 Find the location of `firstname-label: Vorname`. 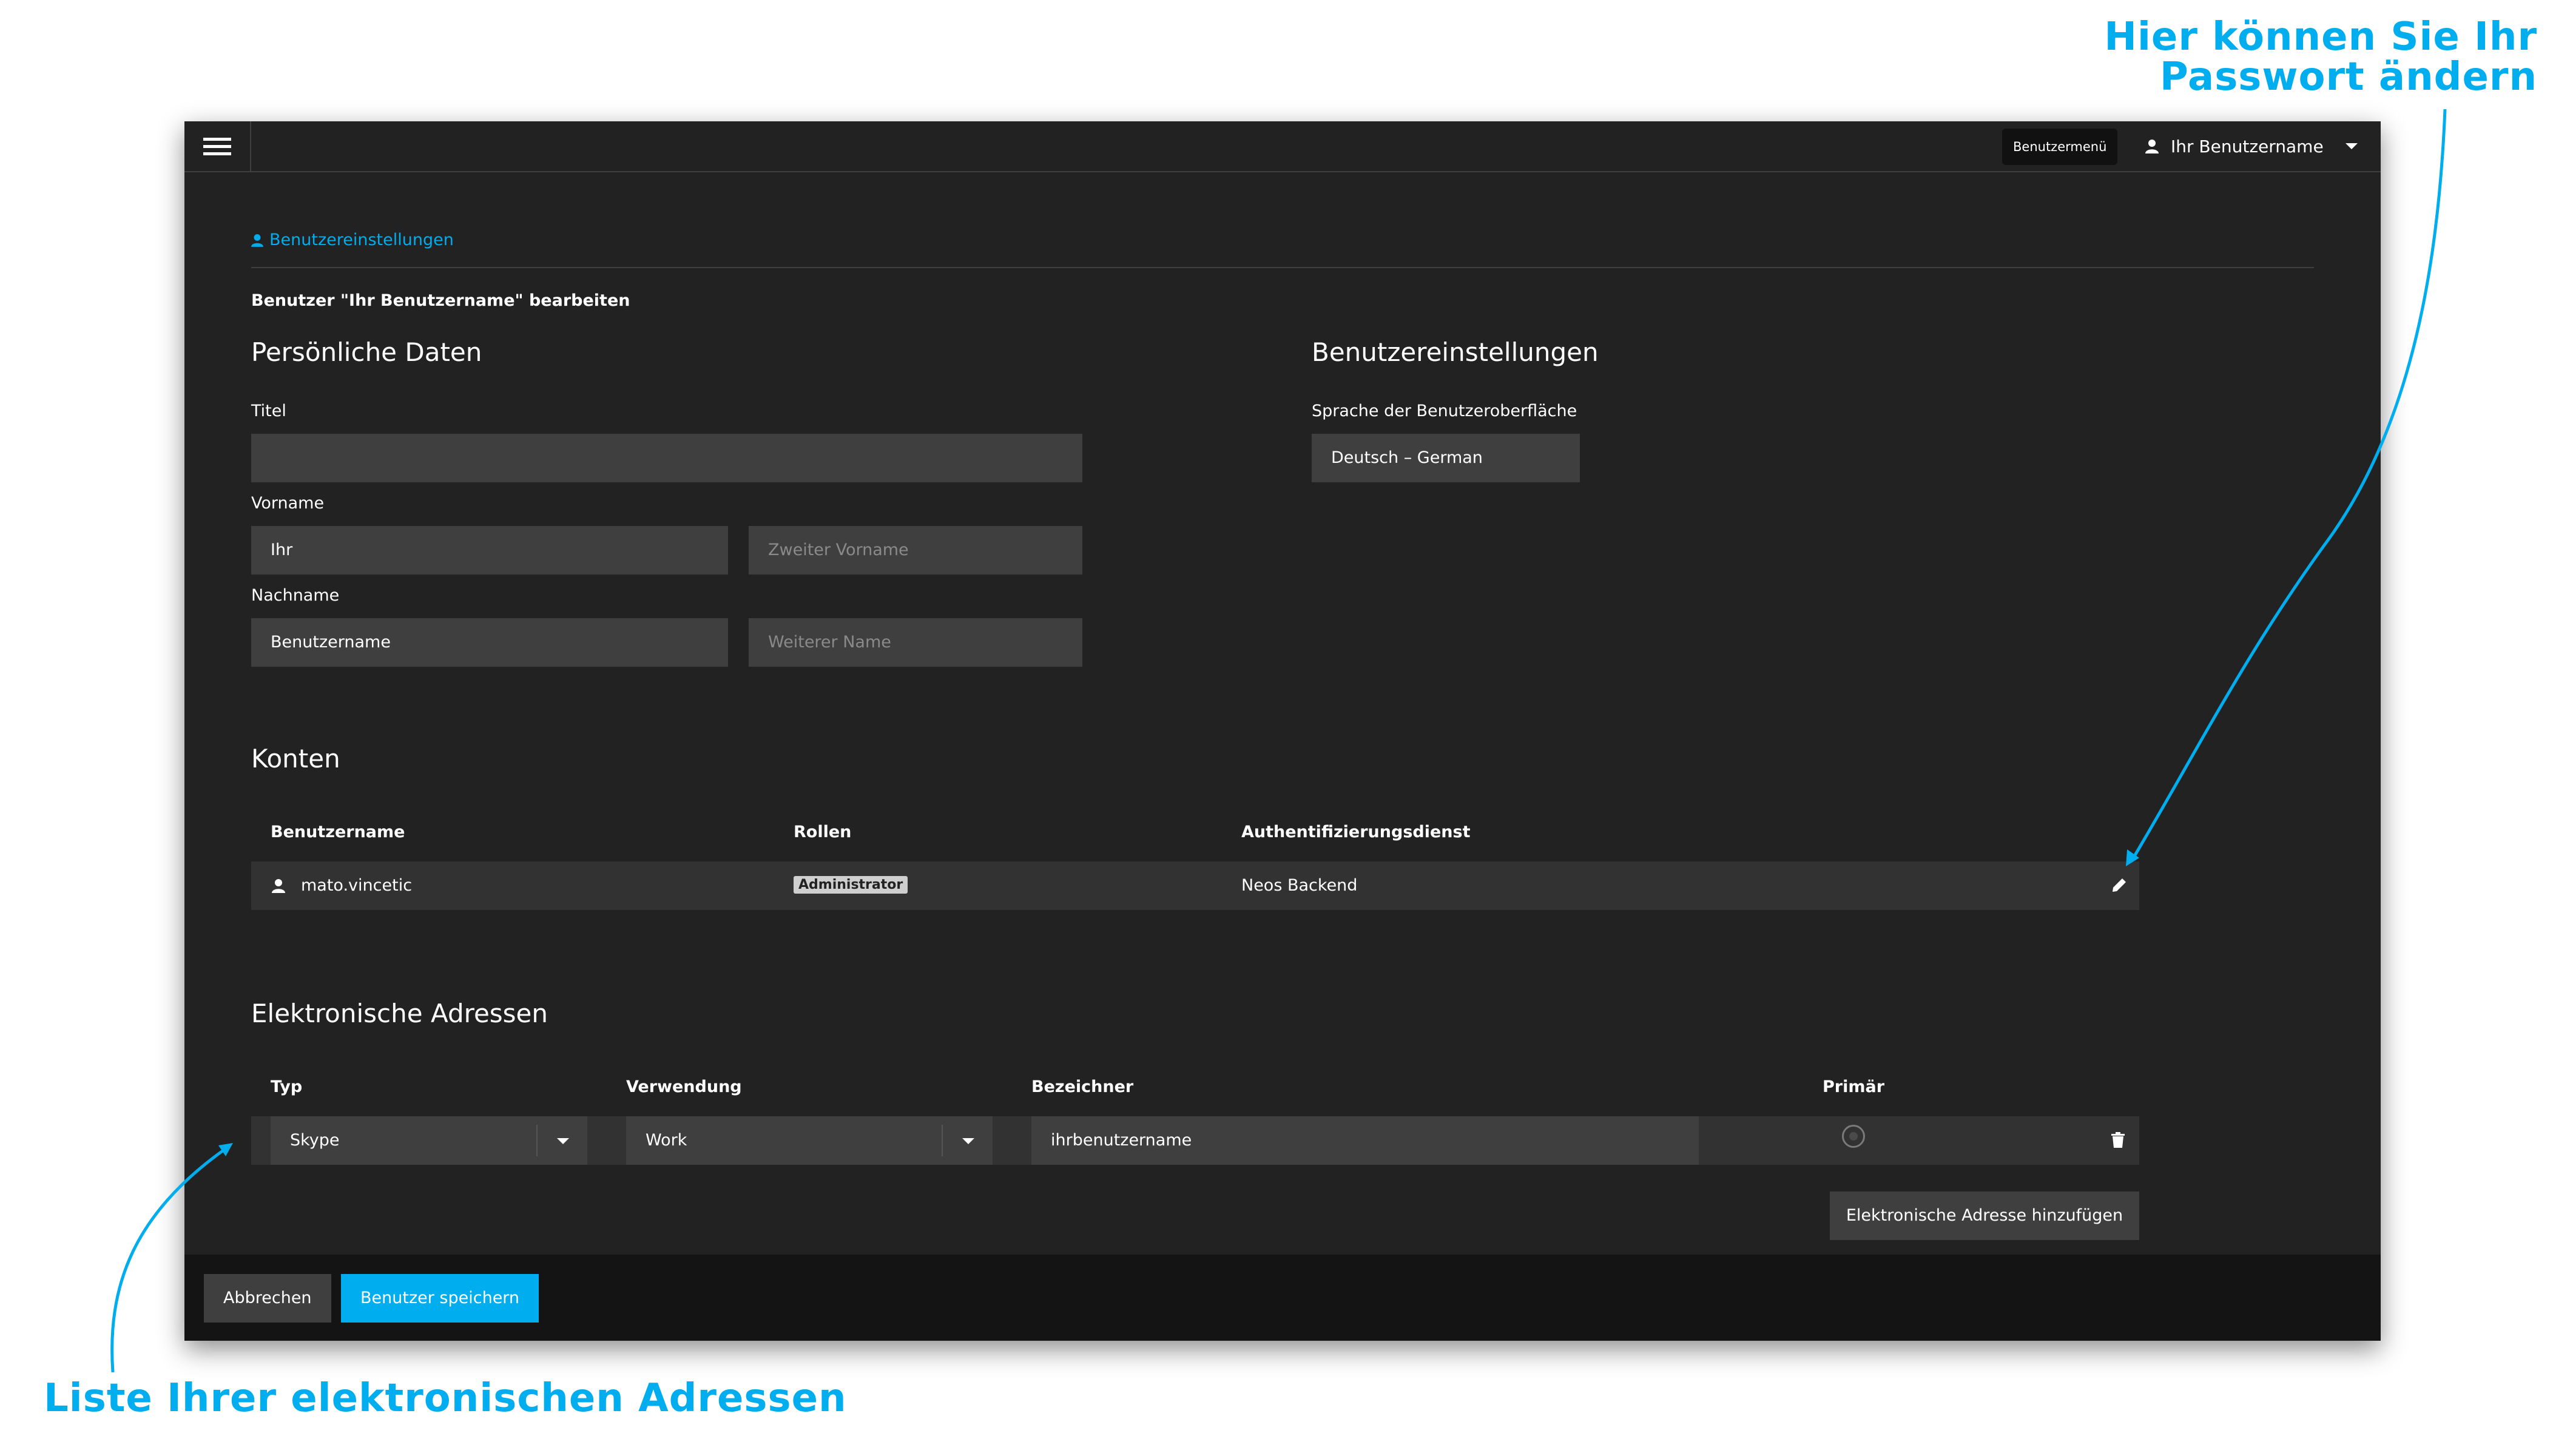

firstname-label: Vorname is located at coordinates (288, 503).